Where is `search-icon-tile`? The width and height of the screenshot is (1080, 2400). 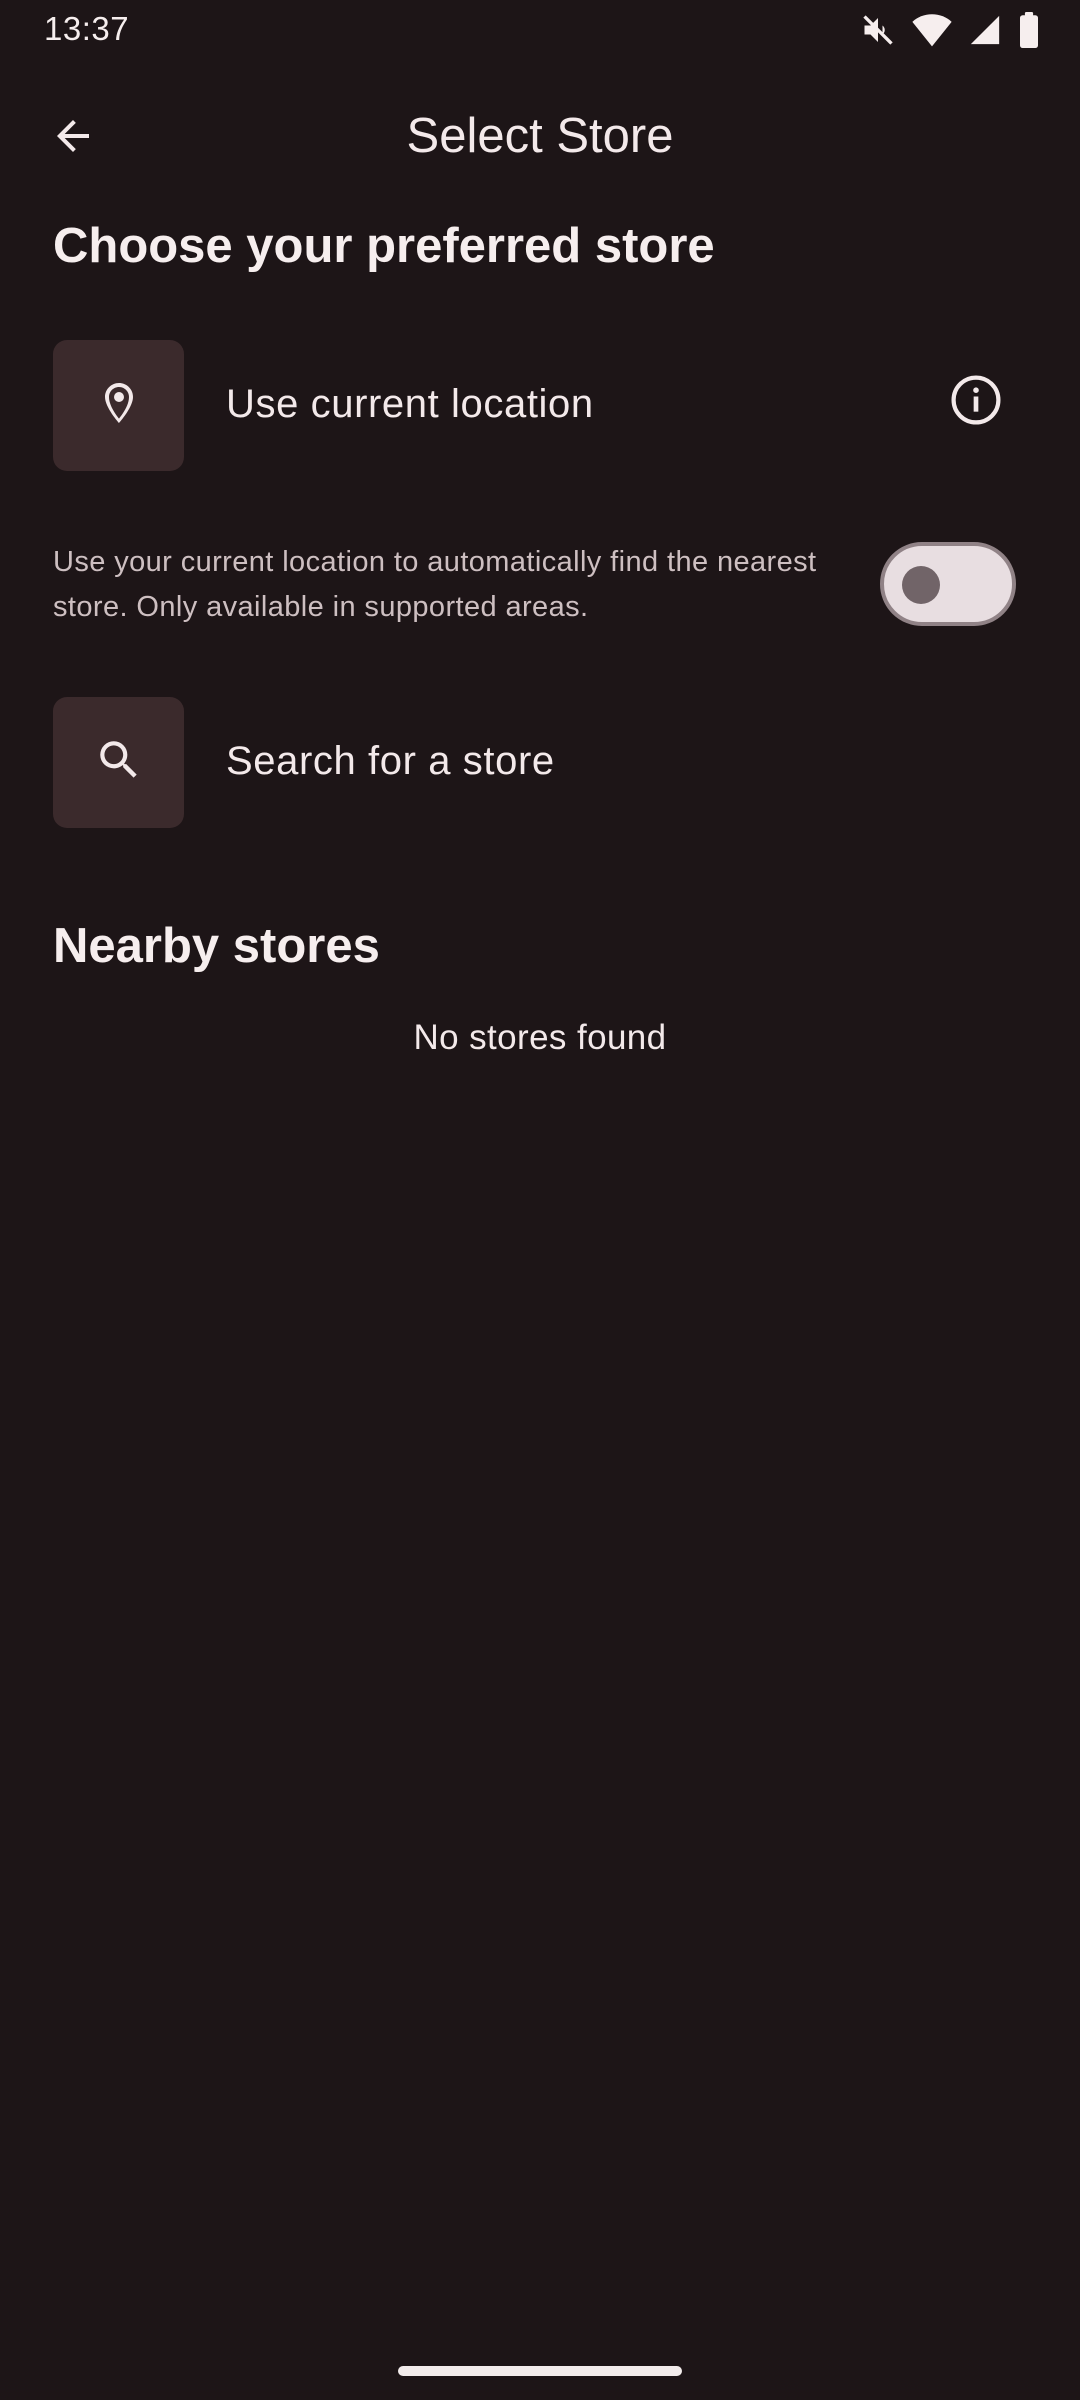
search-icon-tile is located at coordinates (118, 762).